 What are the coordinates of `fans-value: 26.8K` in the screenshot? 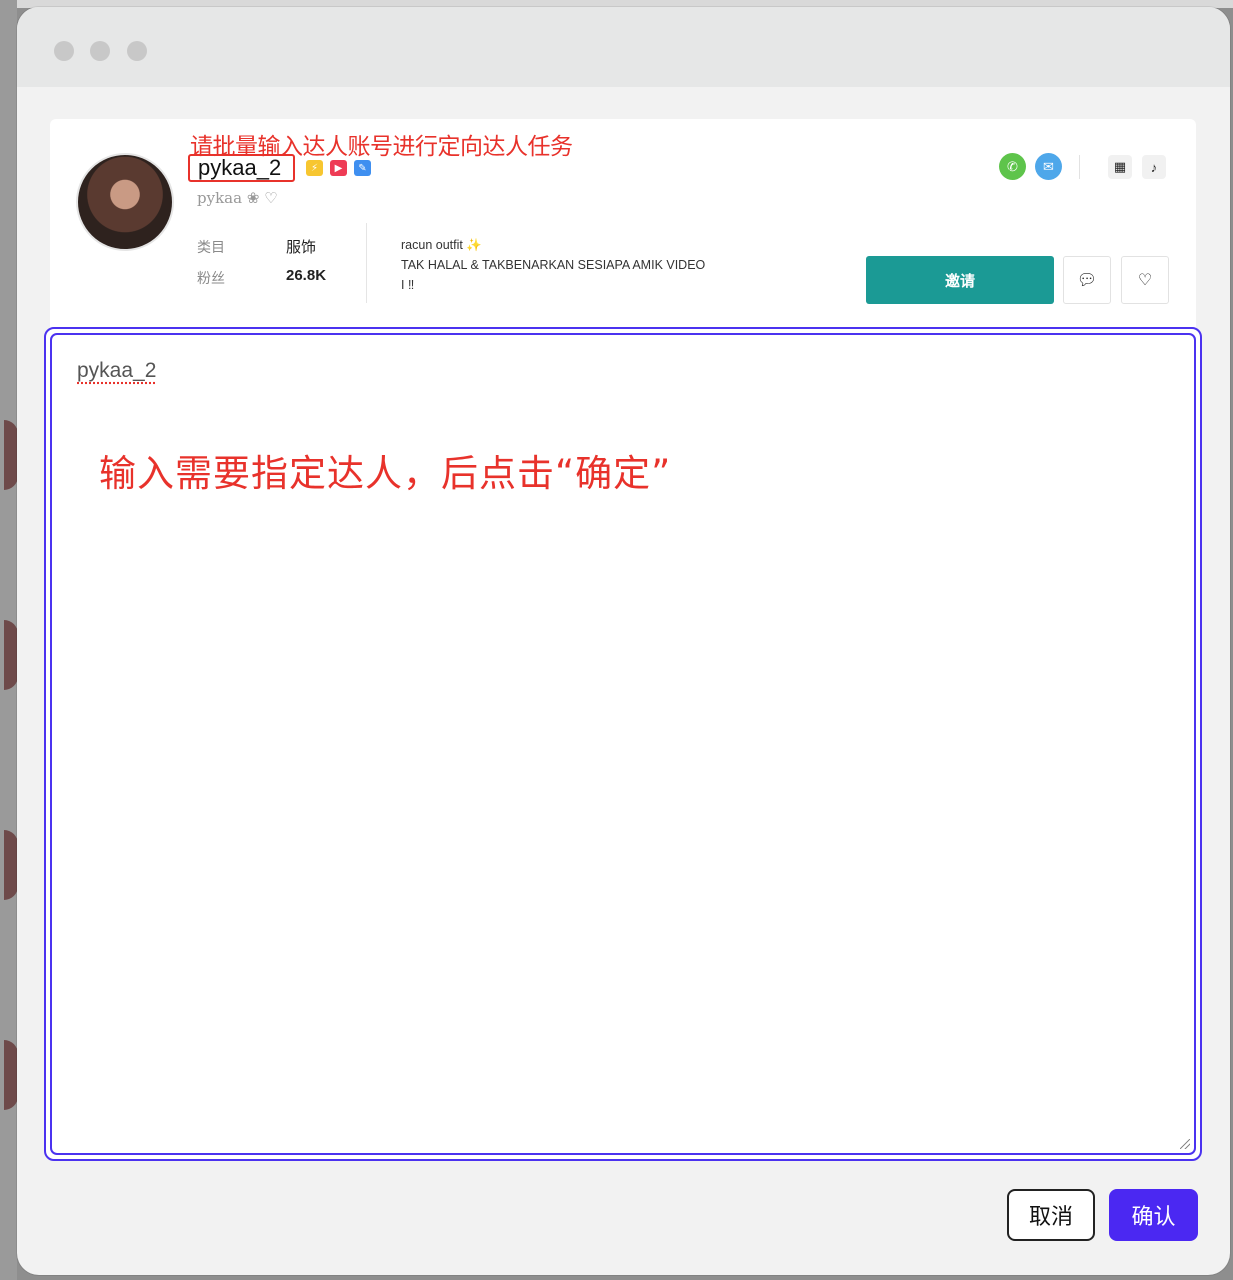 It's located at (306, 275).